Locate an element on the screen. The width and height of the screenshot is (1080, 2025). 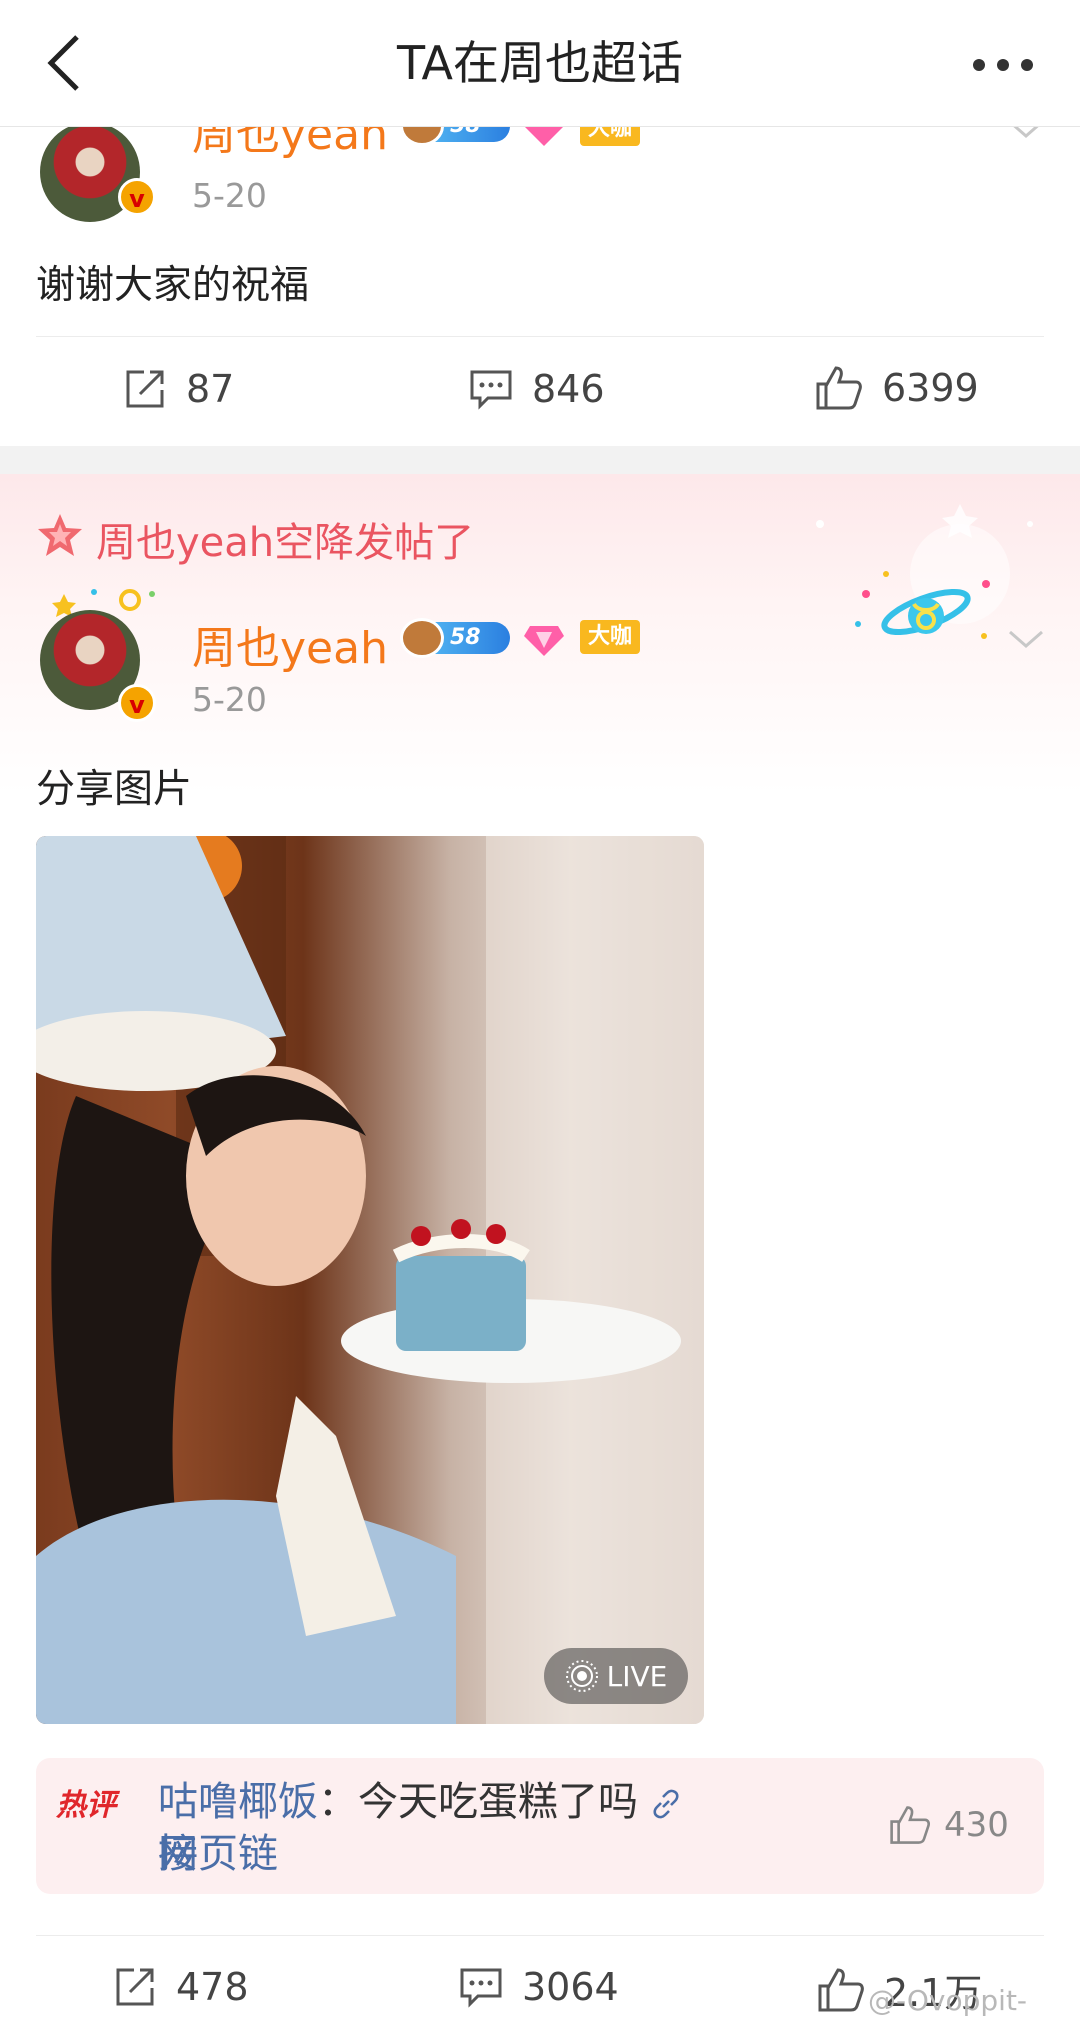
comment-button: 846 is located at coordinates (536, 389).